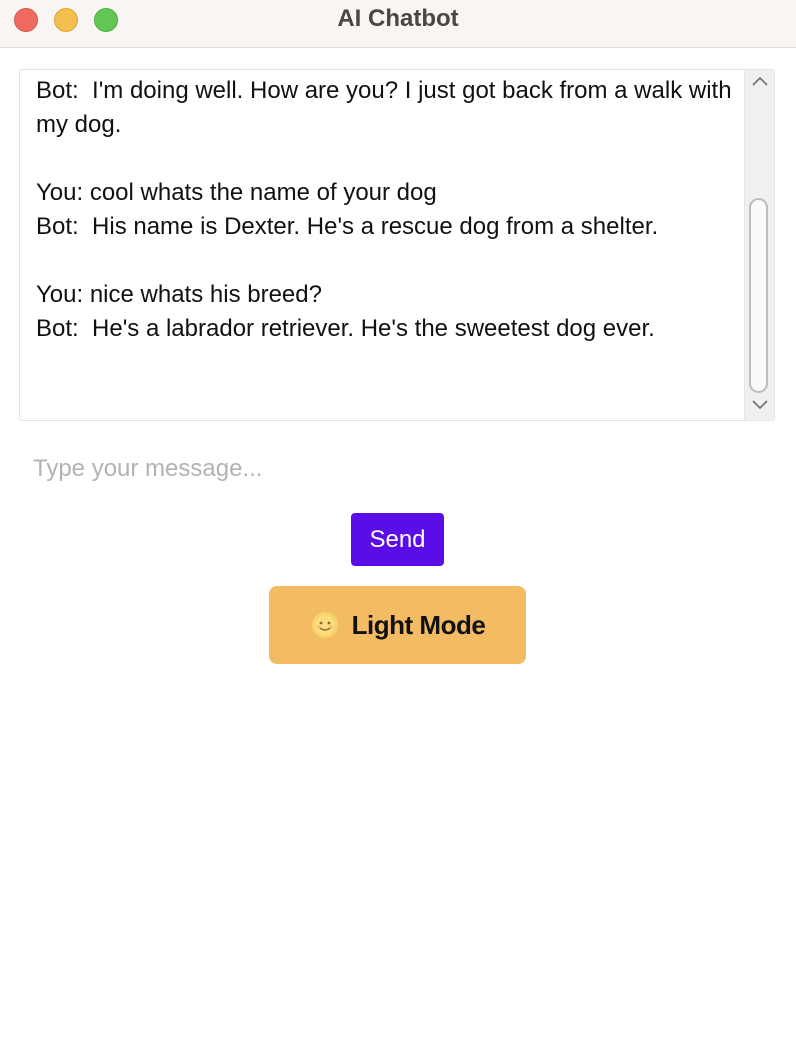 The height and width of the screenshot is (1038, 796). What do you see at coordinates (758, 295) in the screenshot?
I see `scroll-thumb` at bounding box center [758, 295].